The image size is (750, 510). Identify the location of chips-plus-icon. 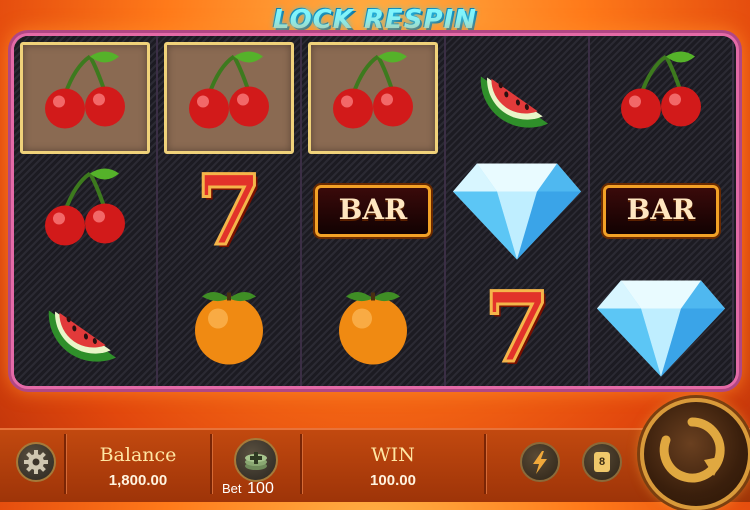
(256, 461).